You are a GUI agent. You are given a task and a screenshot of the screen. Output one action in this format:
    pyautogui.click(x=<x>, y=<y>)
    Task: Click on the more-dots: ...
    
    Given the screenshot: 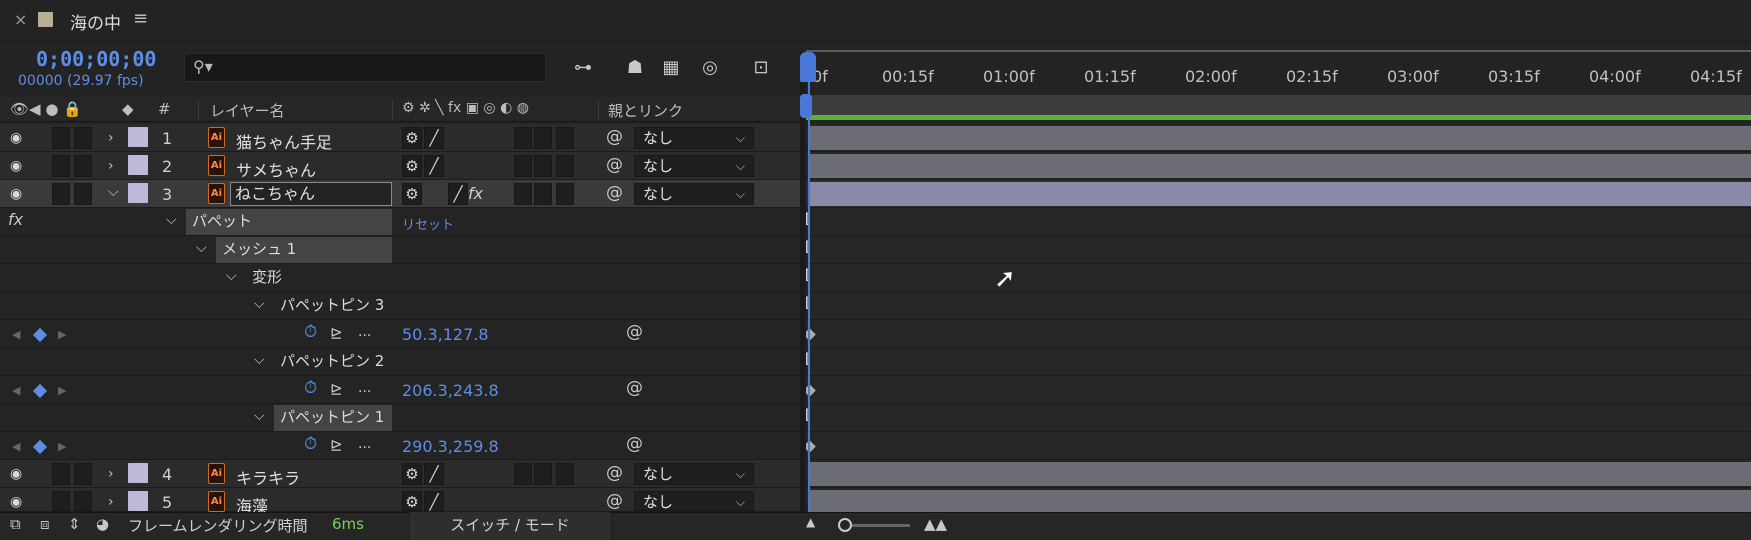 What is the action you would take?
    pyautogui.click(x=364, y=332)
    